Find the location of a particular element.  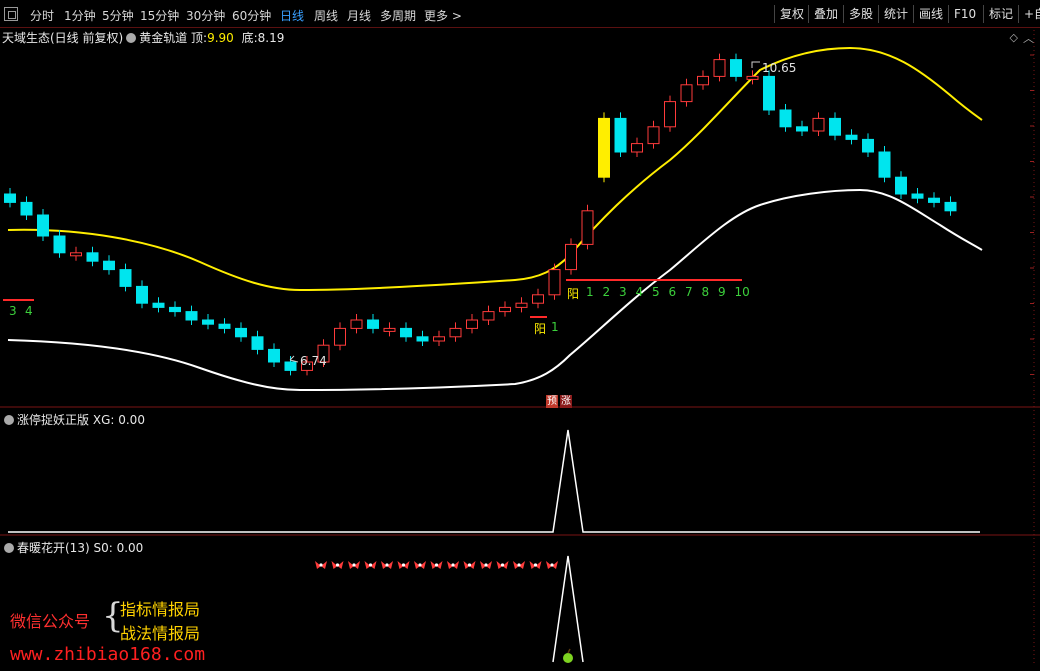

bottom-value: 8.19 is located at coordinates (271, 38).